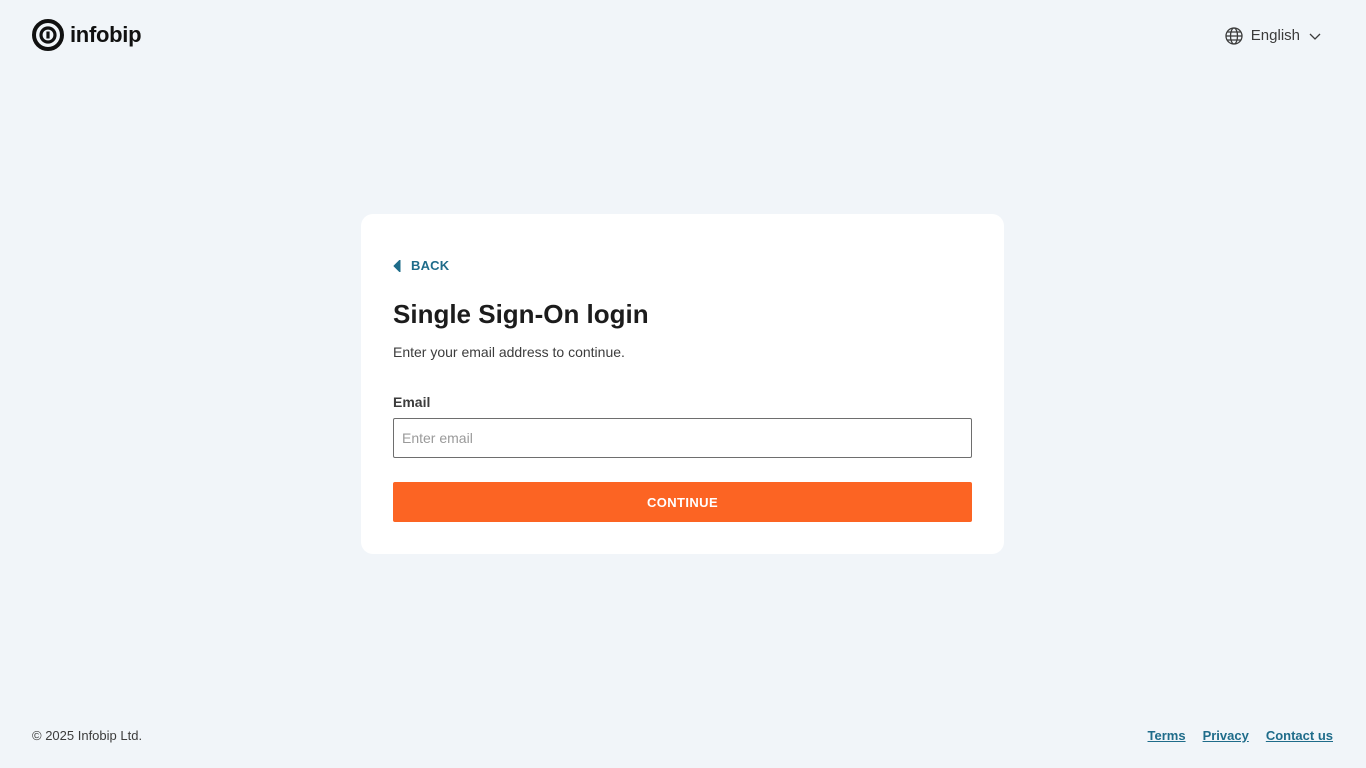  Describe the element at coordinates (1226, 736) in the screenshot. I see `privacy-link: Privacy` at that location.